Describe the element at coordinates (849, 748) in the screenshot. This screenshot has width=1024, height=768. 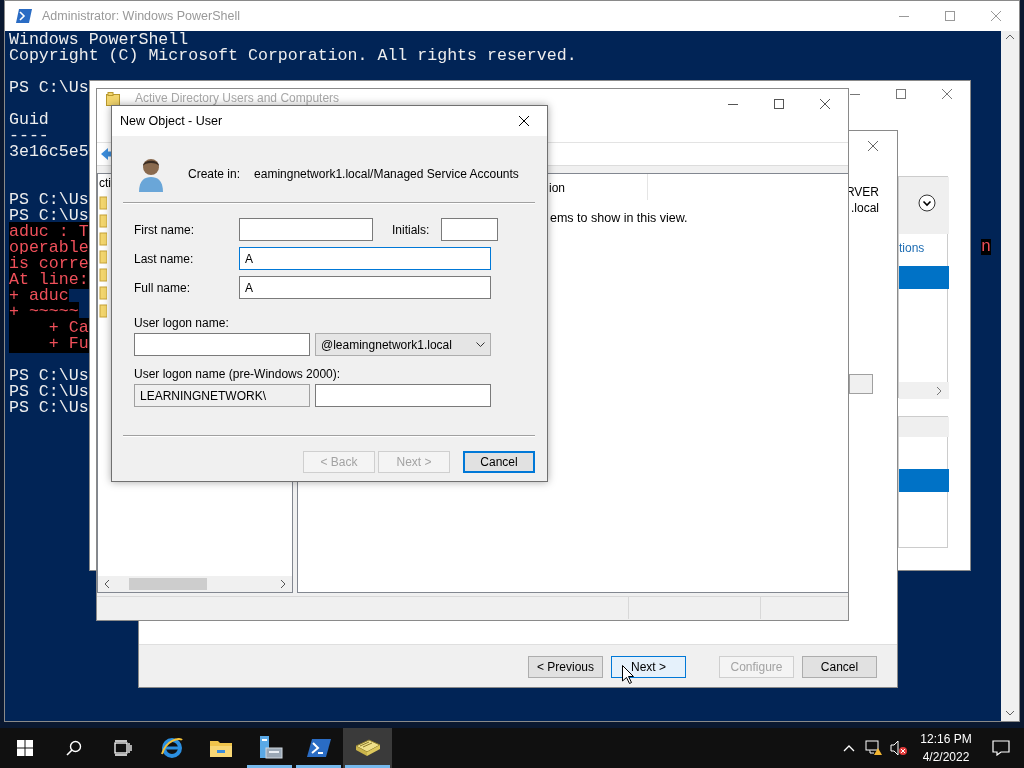
I see `chevron-up-icon` at that location.